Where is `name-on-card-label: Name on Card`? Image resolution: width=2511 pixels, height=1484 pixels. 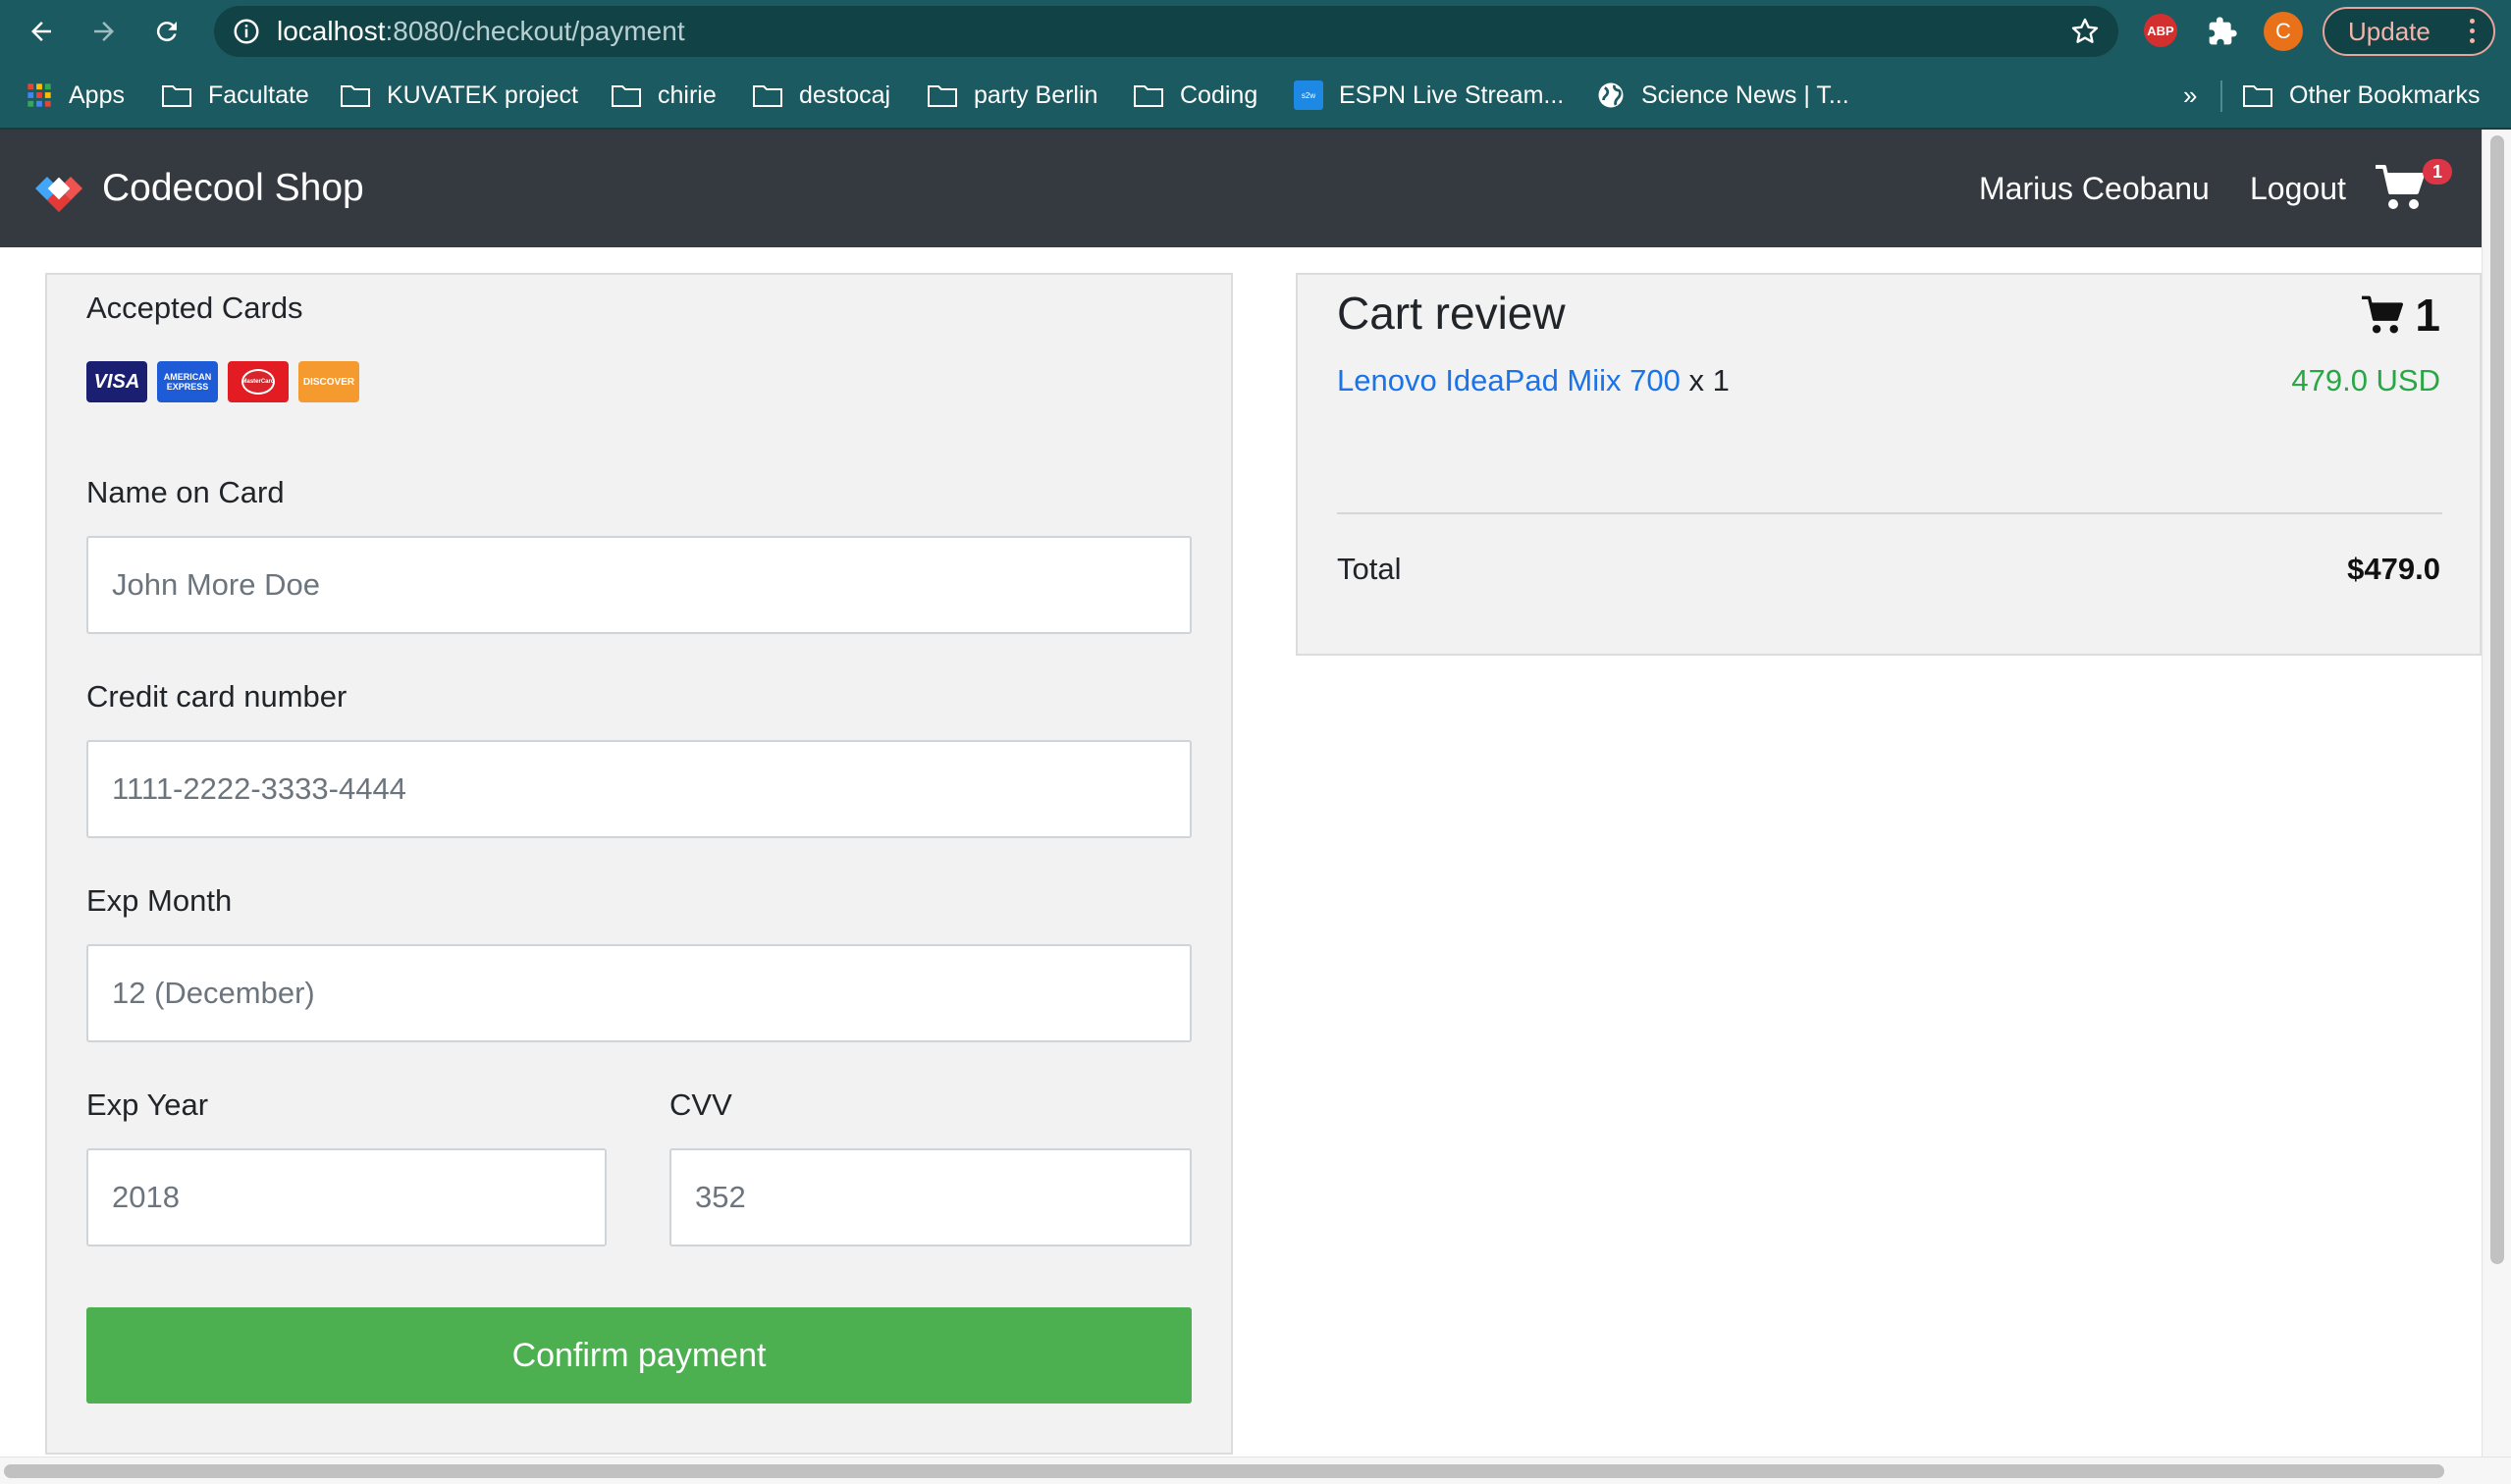
name-on-card-label: Name on Card is located at coordinates (186, 492).